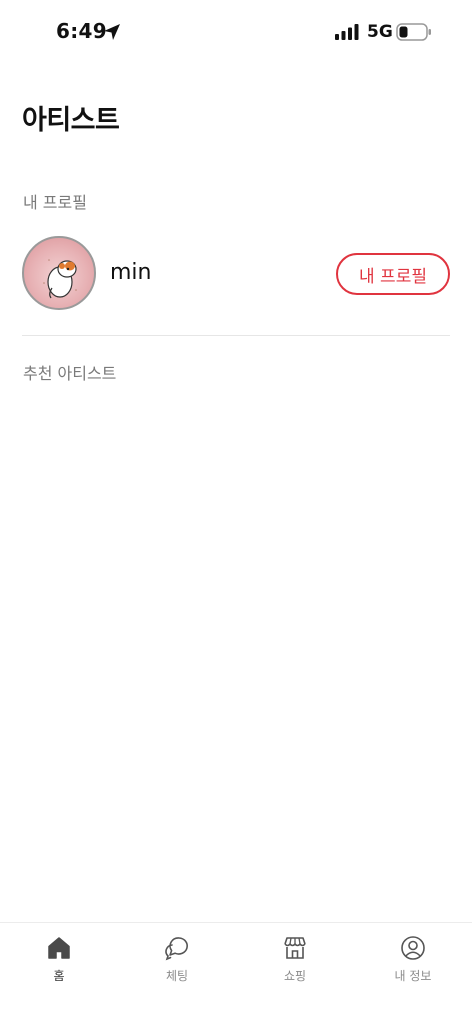 The image size is (472, 1025). Describe the element at coordinates (59, 948) in the screenshot. I see `home-icon` at that location.